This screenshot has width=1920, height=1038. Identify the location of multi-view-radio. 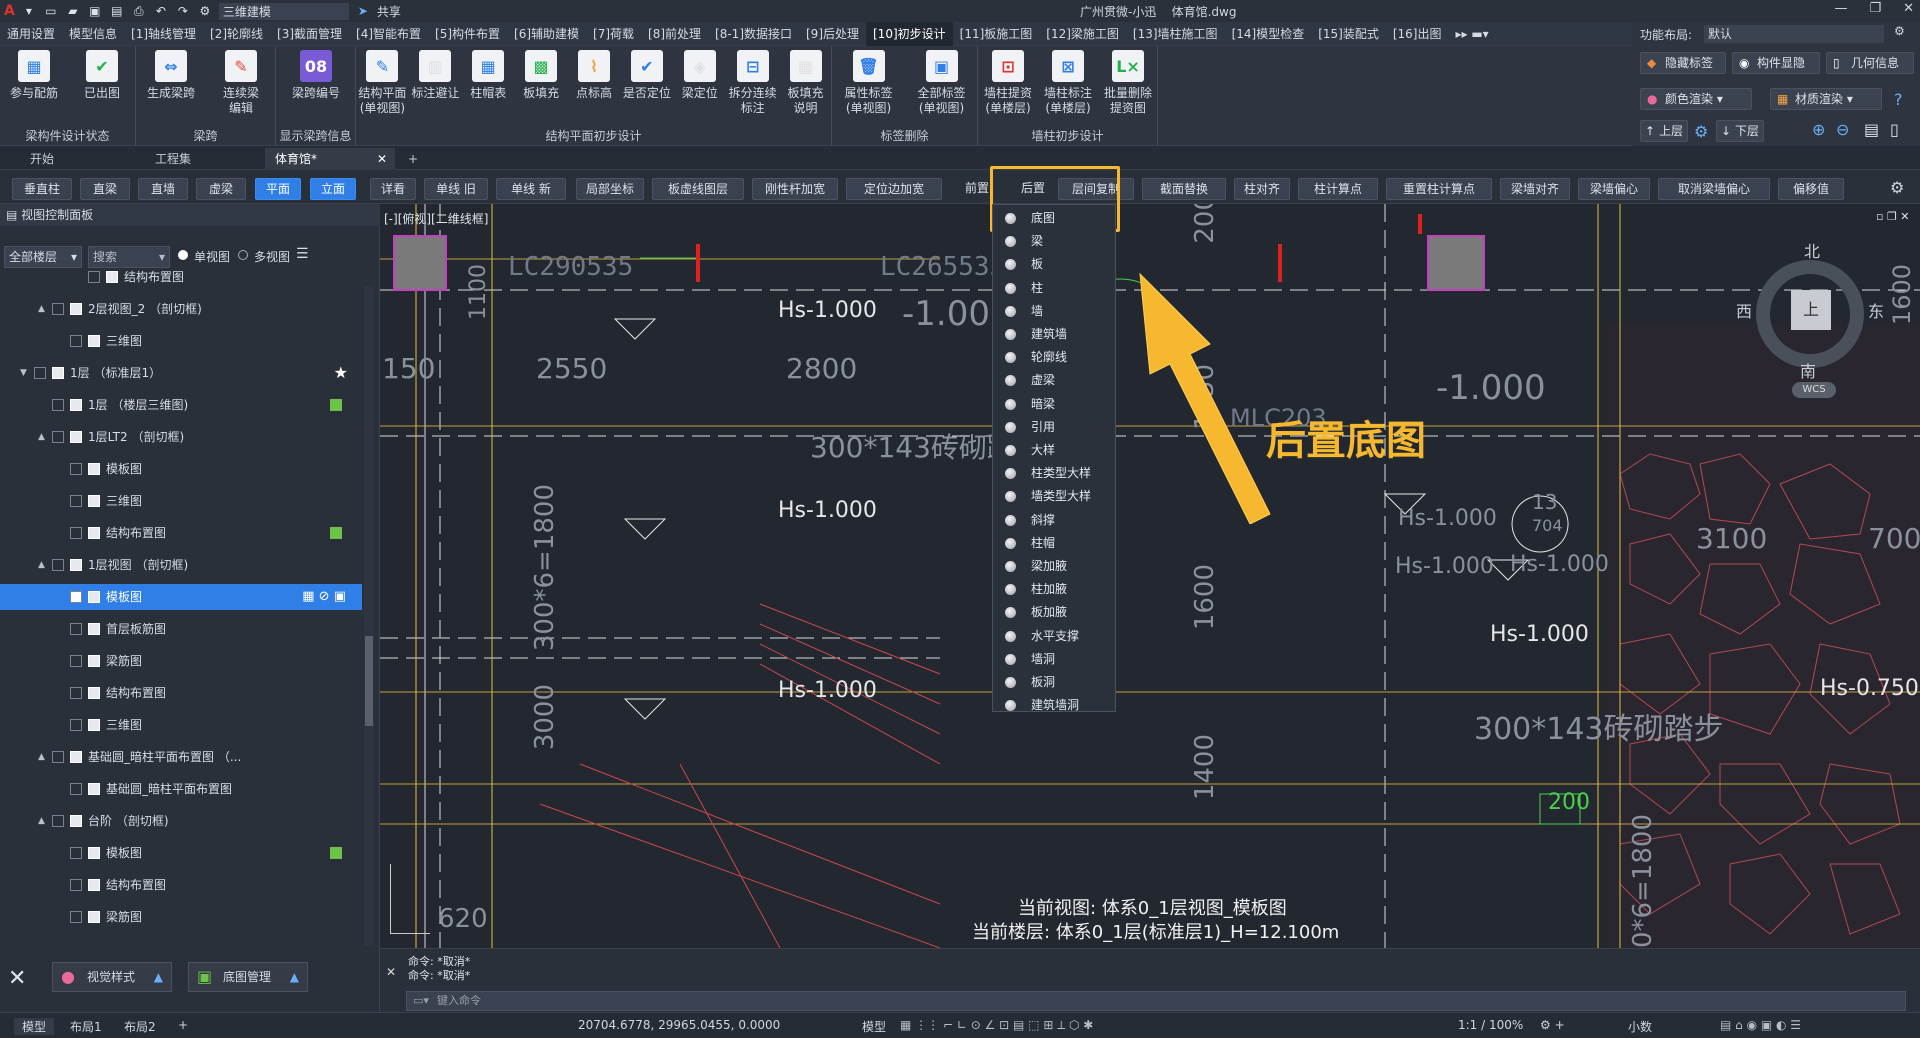
(243, 255).